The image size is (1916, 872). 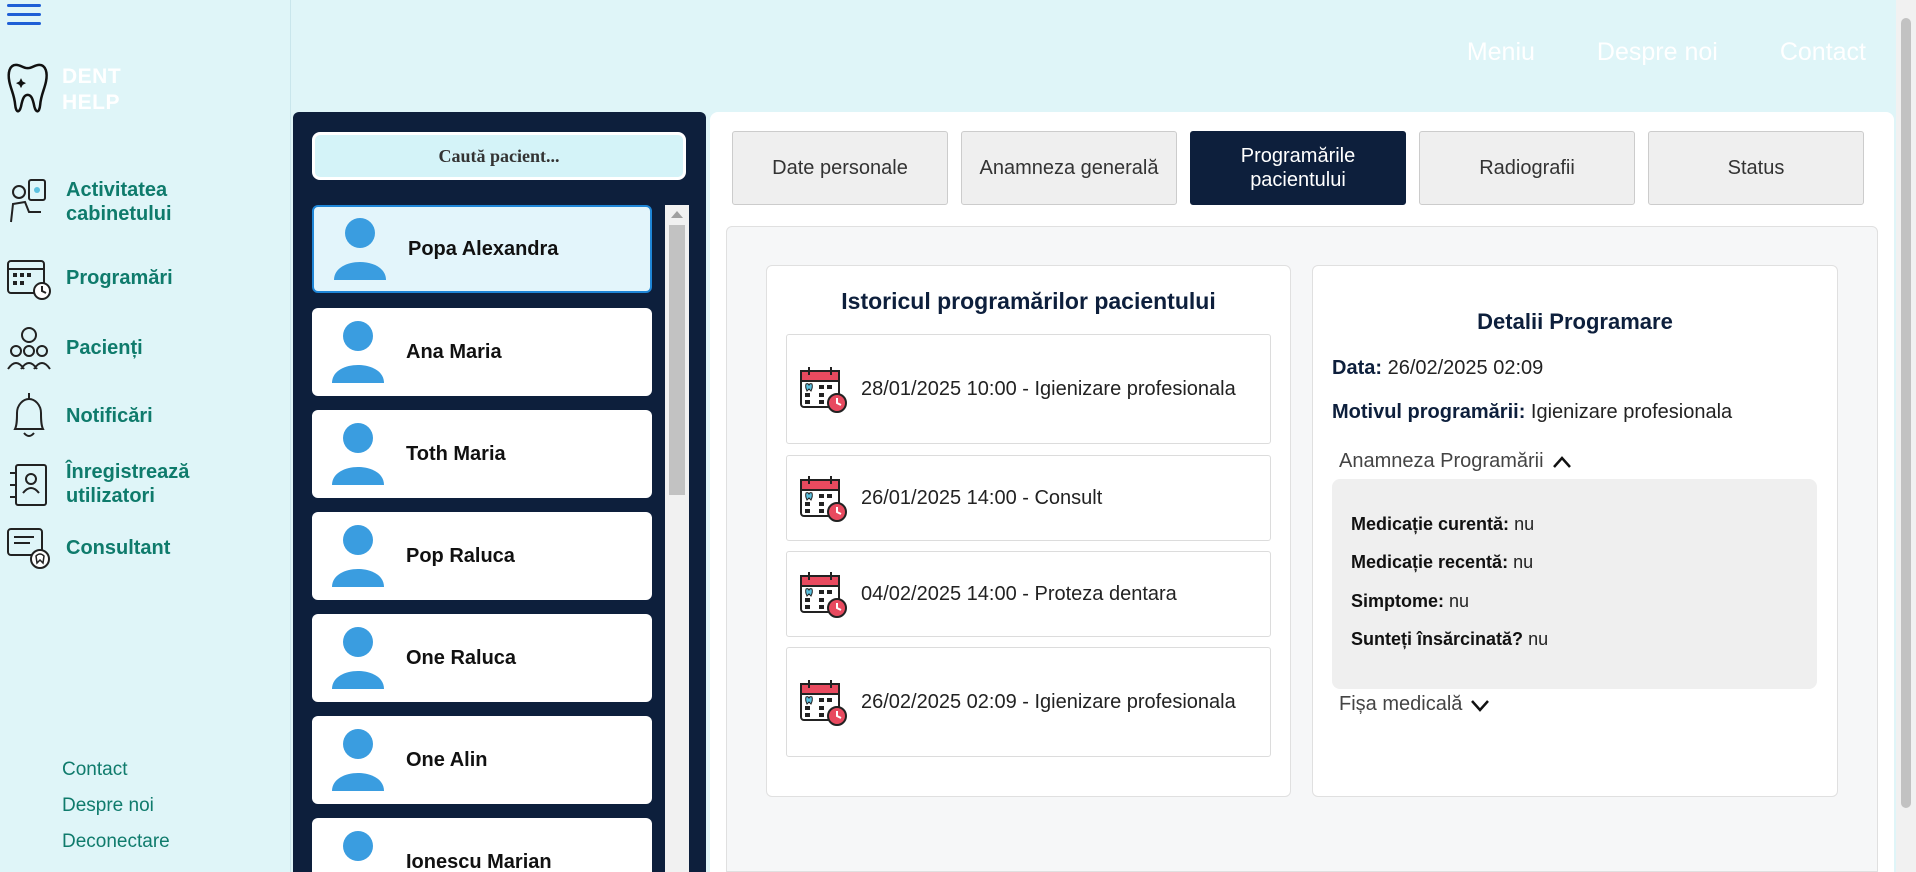 I want to click on topnav-meniu: Meniu, so click(x=1501, y=52).